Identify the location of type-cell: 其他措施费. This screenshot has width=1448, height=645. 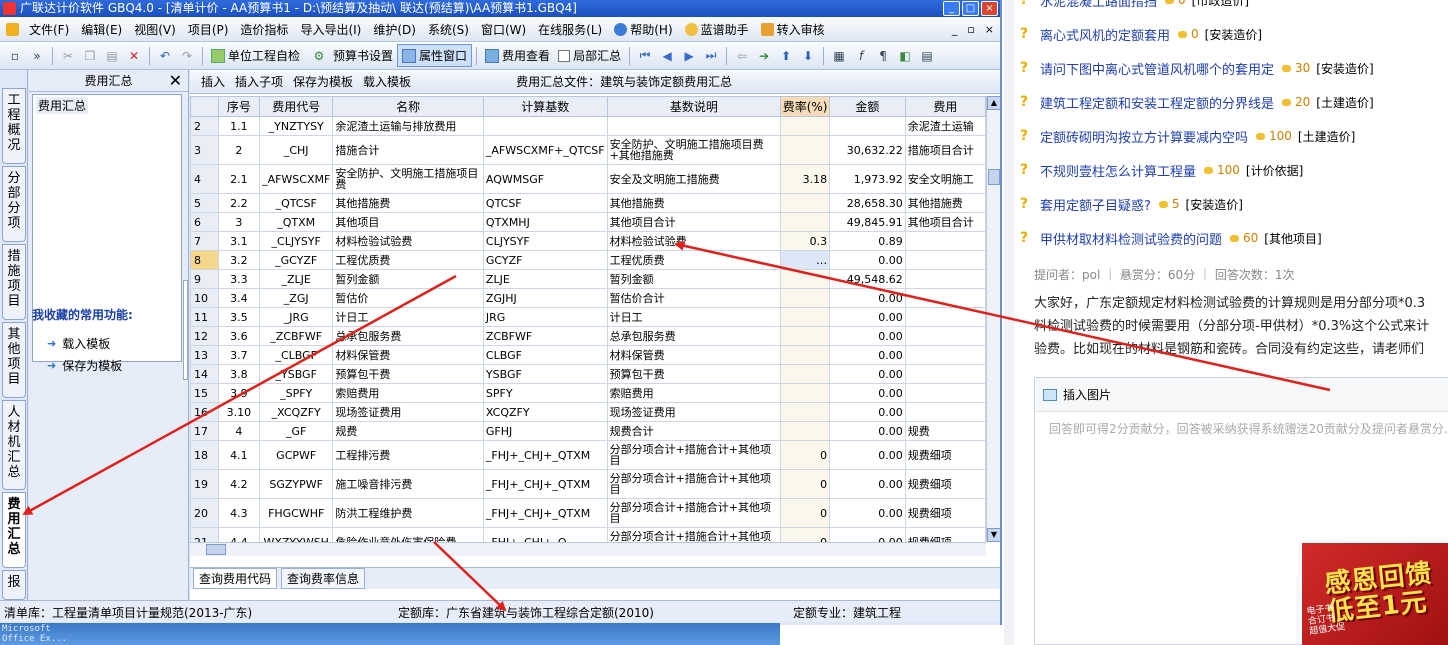
(945, 203).